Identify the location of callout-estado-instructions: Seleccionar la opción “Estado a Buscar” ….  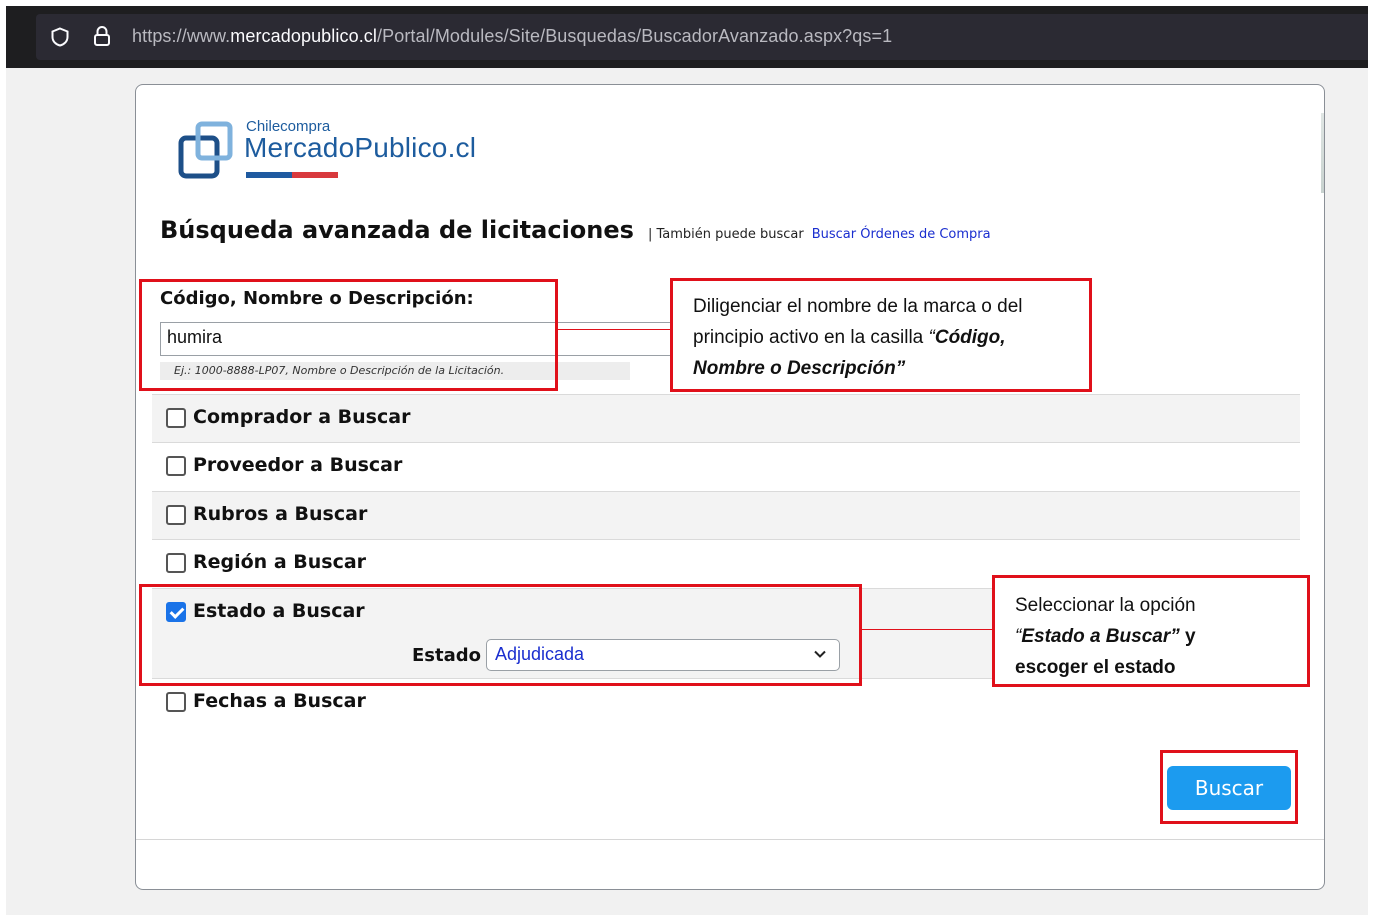
(1151, 631).